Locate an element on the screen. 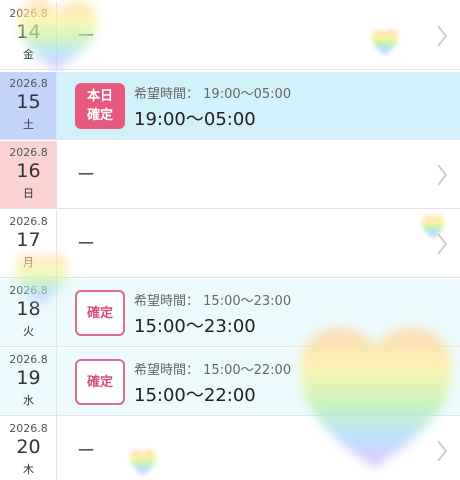 The width and height of the screenshot is (460, 480). date-cell: 2026.8 19 水 is located at coordinates (28, 381).